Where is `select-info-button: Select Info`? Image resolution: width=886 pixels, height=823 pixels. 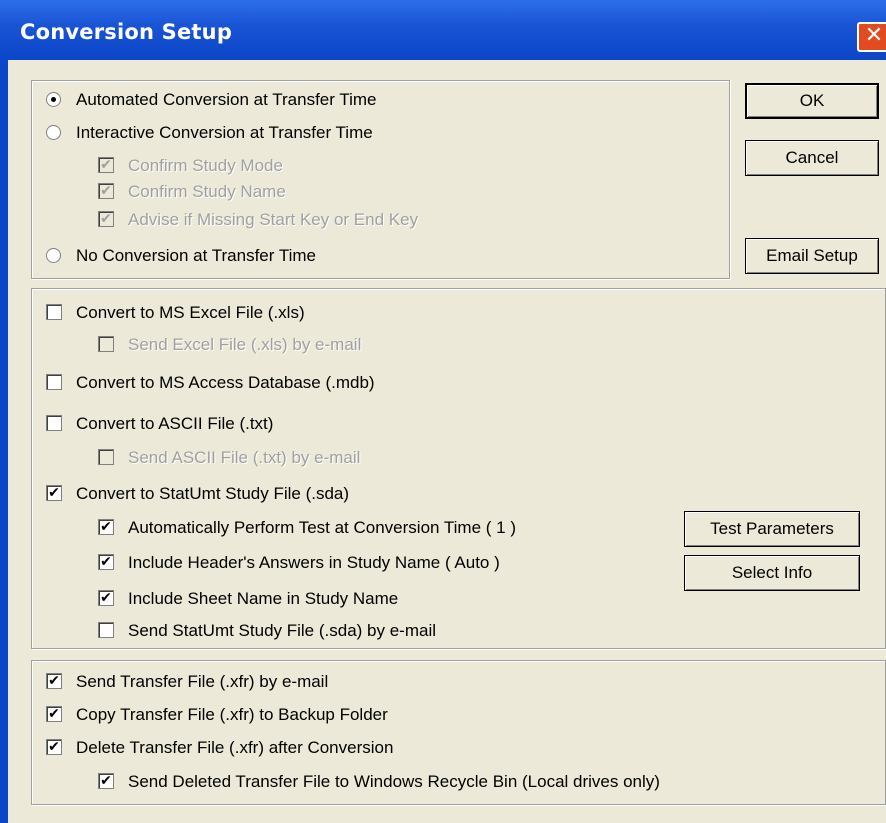 select-info-button: Select Info is located at coordinates (772, 573).